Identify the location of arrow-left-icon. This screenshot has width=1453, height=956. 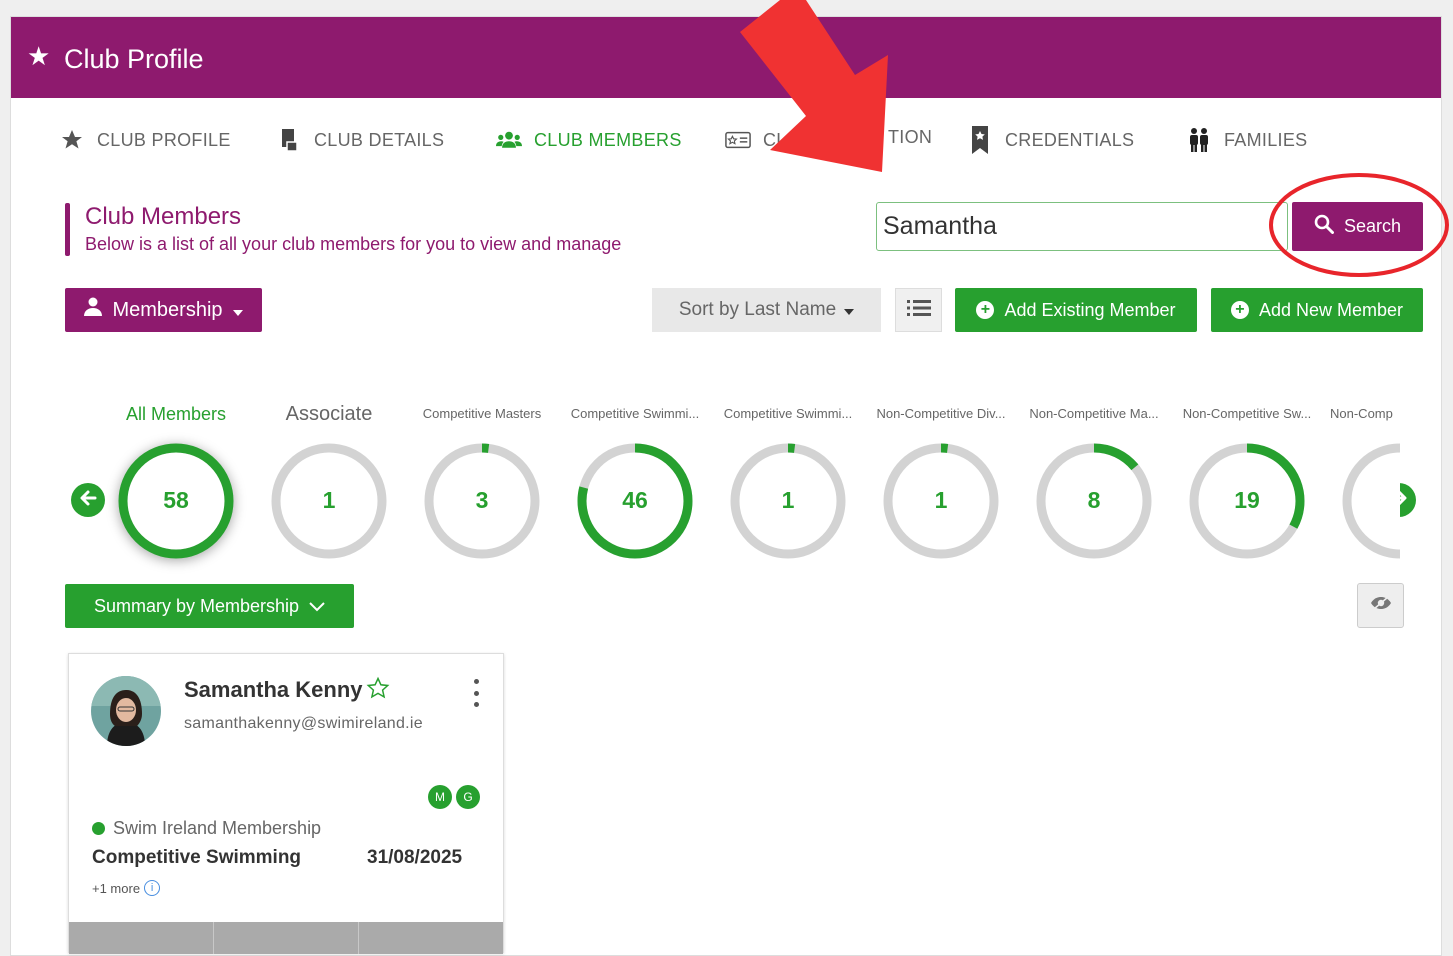
(88, 500).